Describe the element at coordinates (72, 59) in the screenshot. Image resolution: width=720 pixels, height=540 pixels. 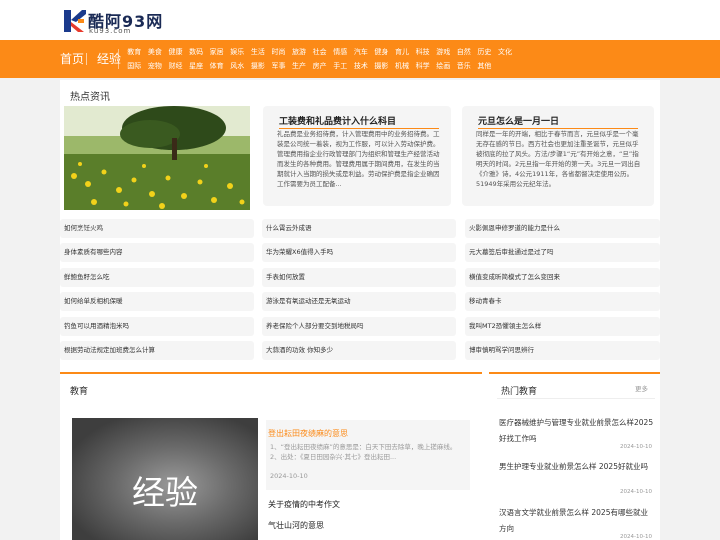
I see `nav-home: 首页` at that location.